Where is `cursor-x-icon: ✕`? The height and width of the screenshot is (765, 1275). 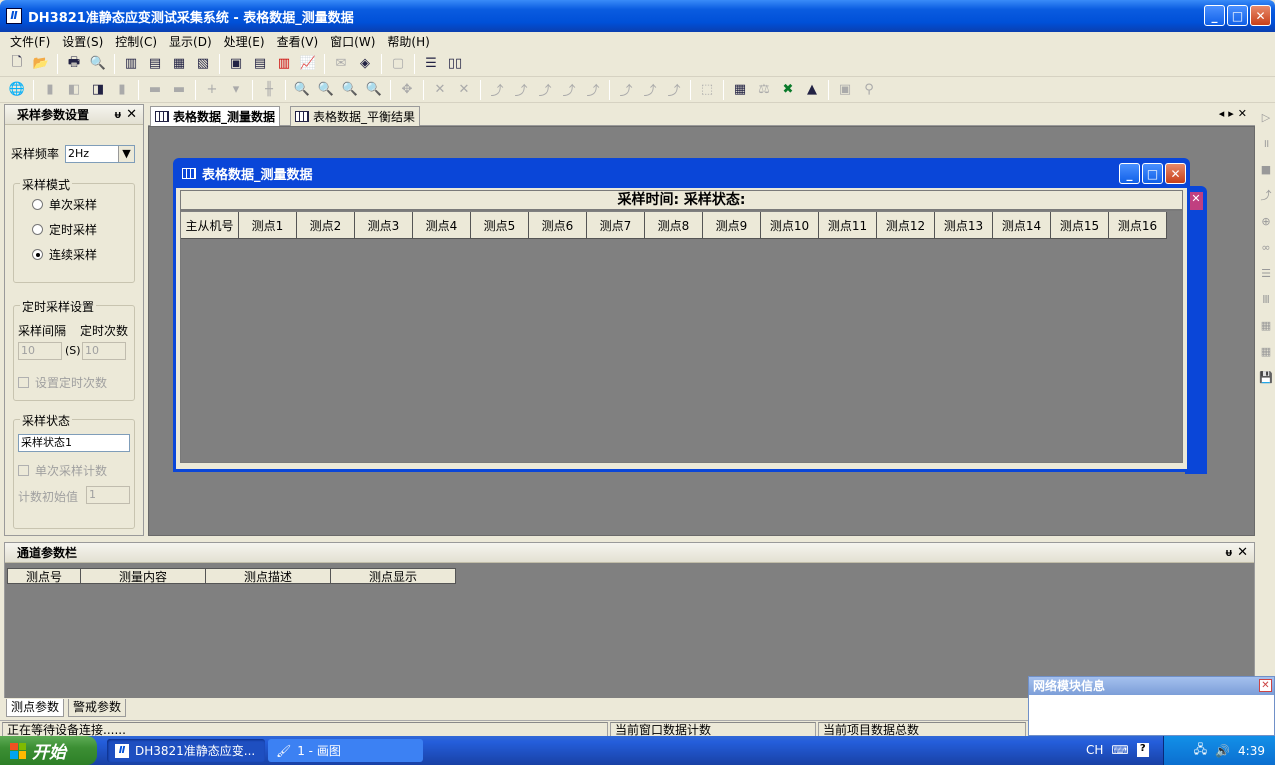
cursor-x-icon: ✕ is located at coordinates (440, 90).